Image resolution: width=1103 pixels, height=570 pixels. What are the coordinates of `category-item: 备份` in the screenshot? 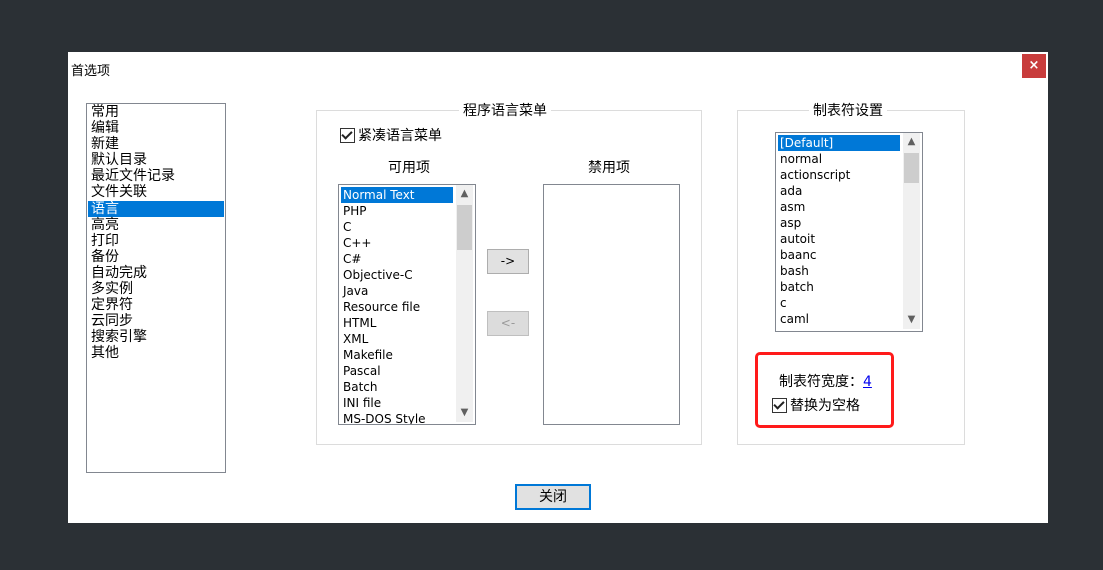 It's located at (156, 257).